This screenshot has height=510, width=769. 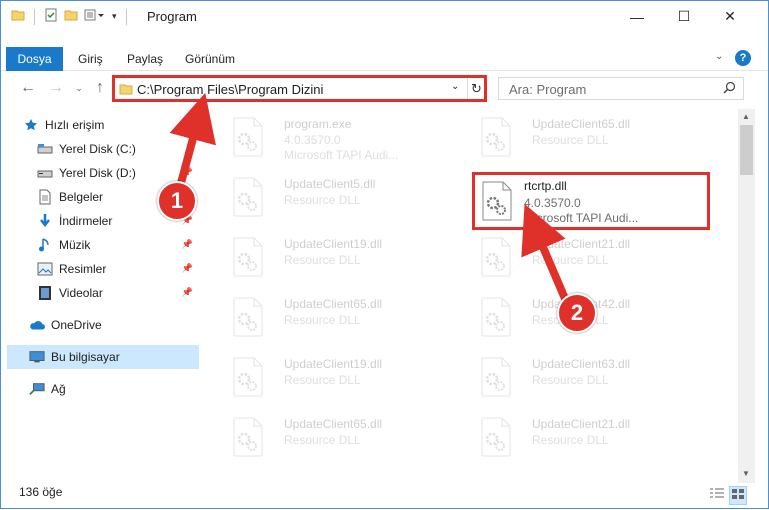 I want to click on address-bar: C:\Program Files\Program Dizini ⌄ ↻, so click(x=299, y=88).